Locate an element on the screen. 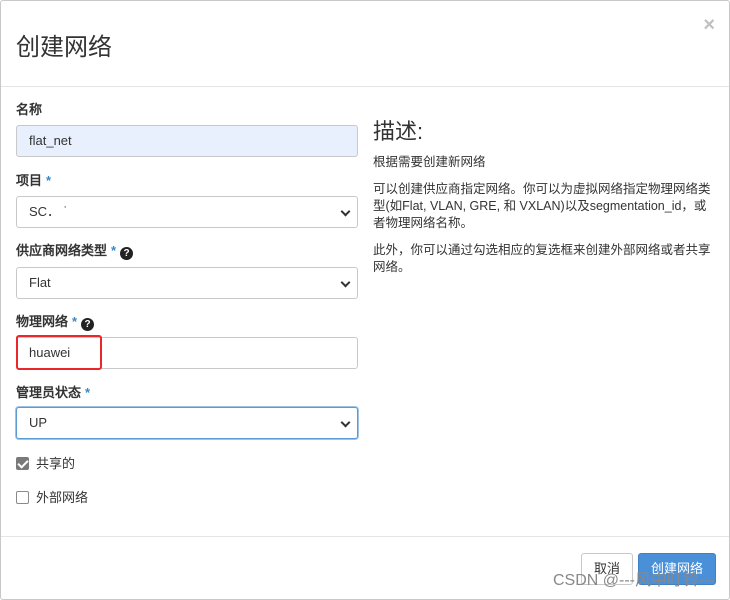 Image resolution: width=730 pixels, height=600 pixels. project-label-text: 项目 is located at coordinates (29, 180).